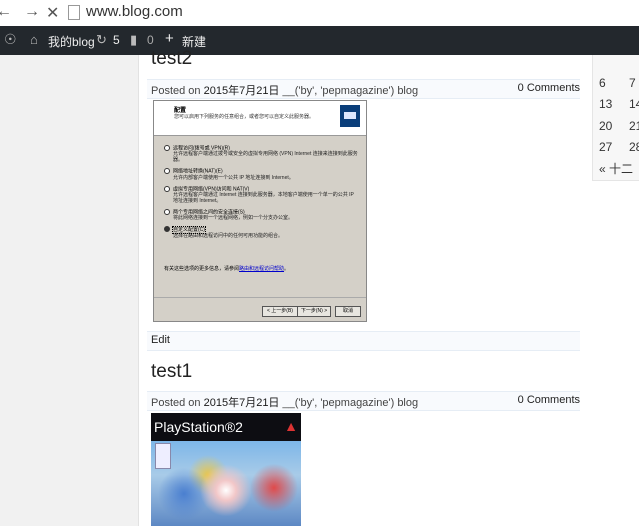 The image size is (639, 526). What do you see at coordinates (363, 341) in the screenshot?
I see `post-footer: Edit` at bounding box center [363, 341].